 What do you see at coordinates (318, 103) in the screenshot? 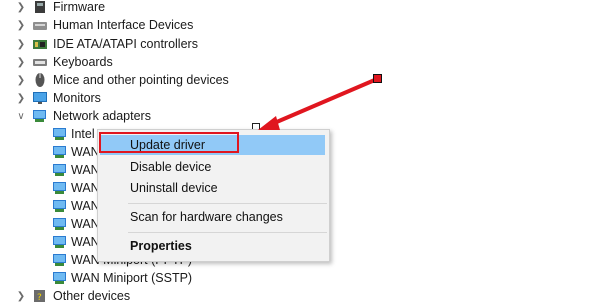
I see `annotation-arrow` at bounding box center [318, 103].